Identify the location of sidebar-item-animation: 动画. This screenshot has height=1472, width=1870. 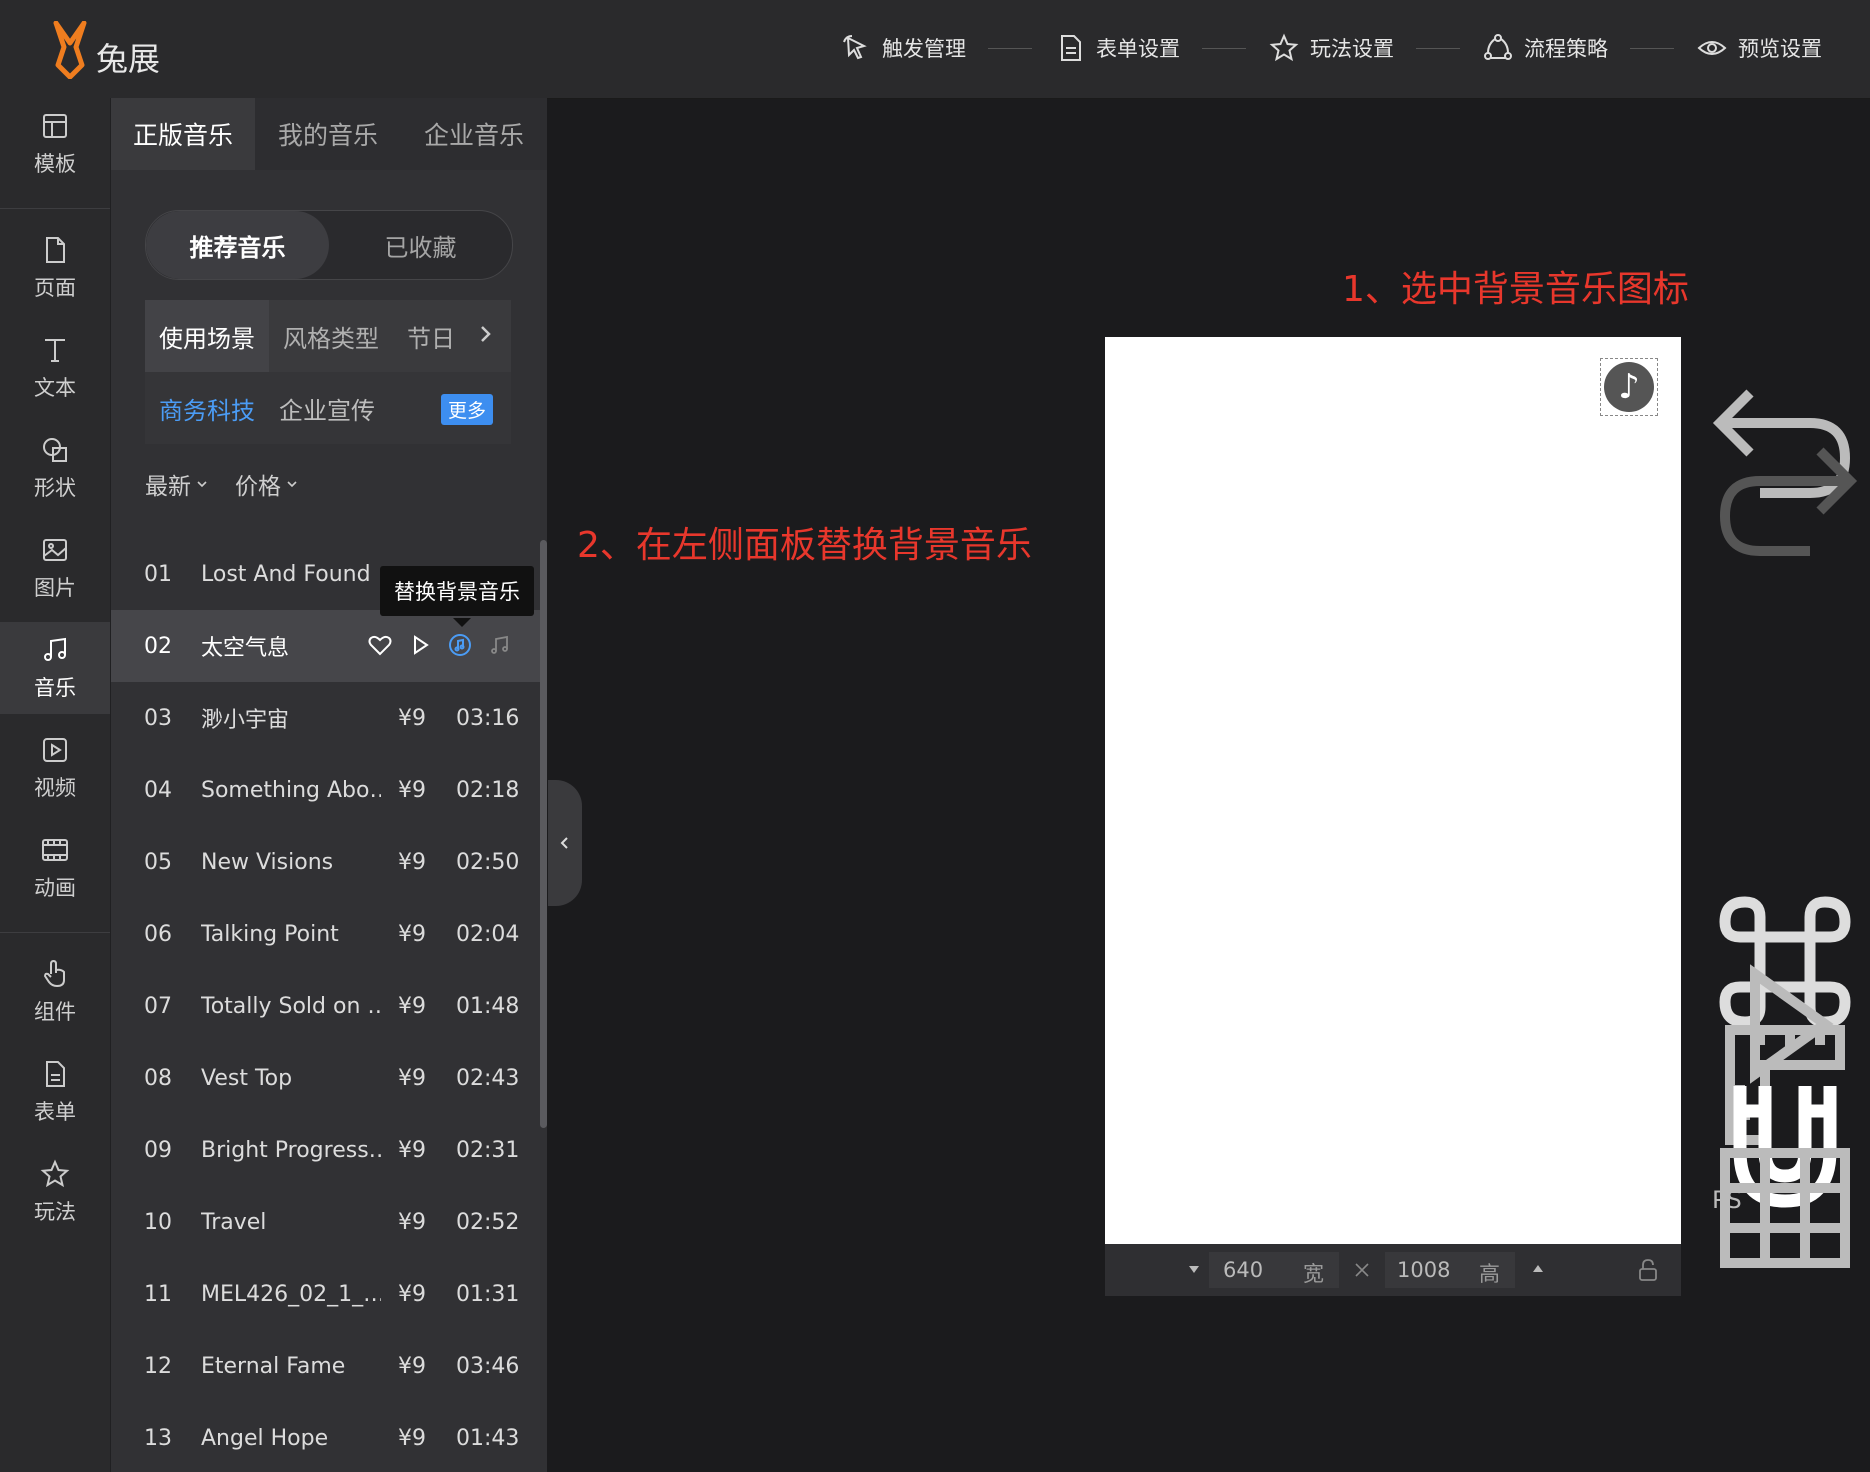
(55, 868).